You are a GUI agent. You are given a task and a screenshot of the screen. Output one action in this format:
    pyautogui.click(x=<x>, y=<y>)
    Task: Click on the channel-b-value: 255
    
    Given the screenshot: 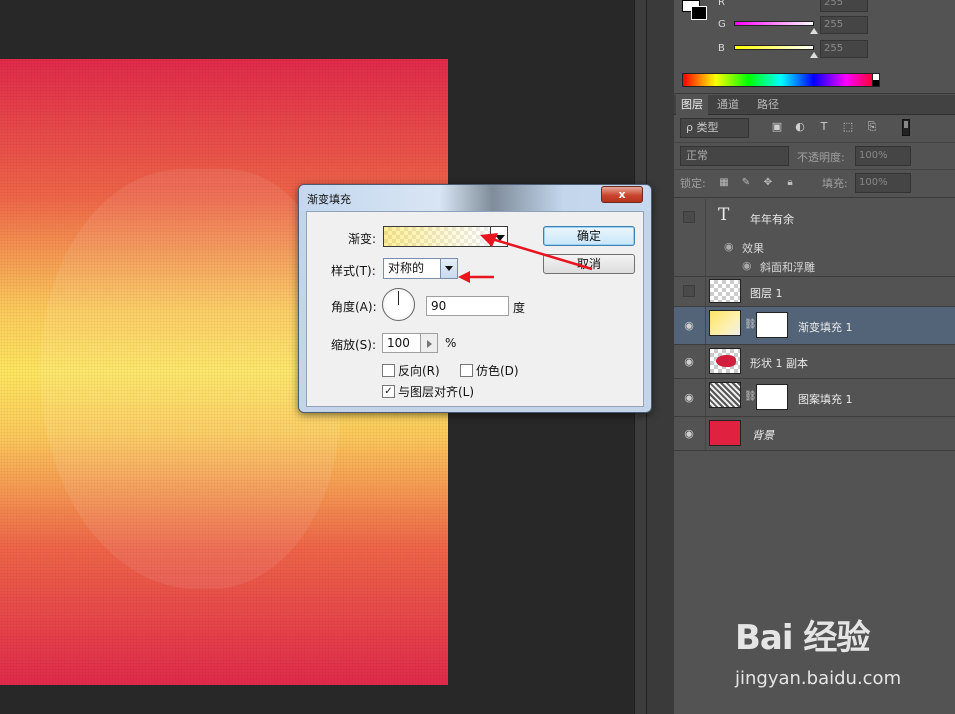 What is the action you would take?
    pyautogui.click(x=844, y=49)
    